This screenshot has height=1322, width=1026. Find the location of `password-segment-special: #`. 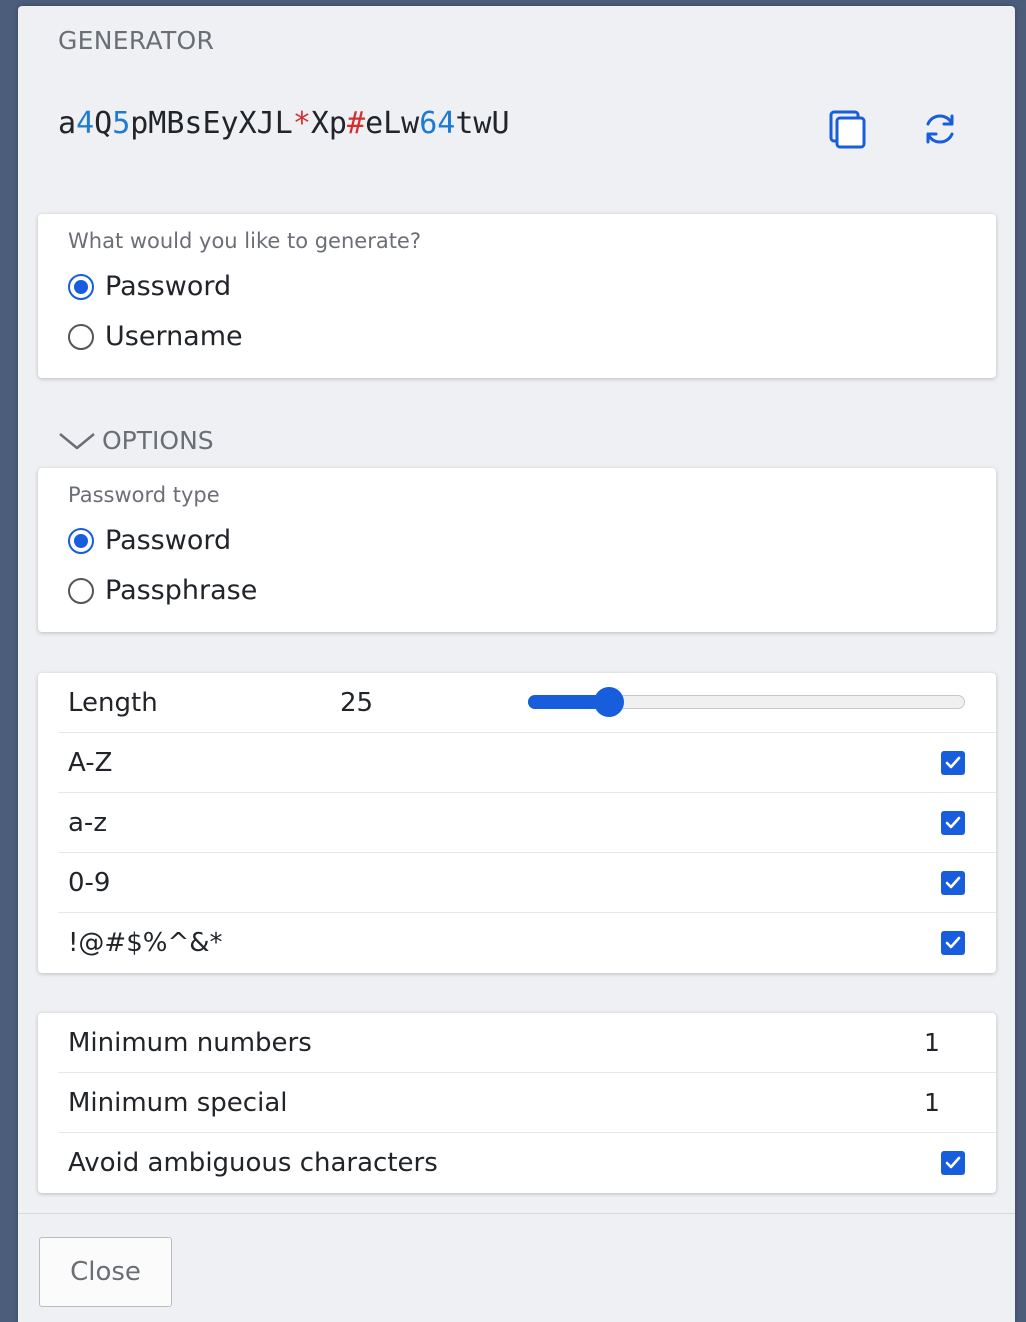

password-segment-special: # is located at coordinates (356, 123).